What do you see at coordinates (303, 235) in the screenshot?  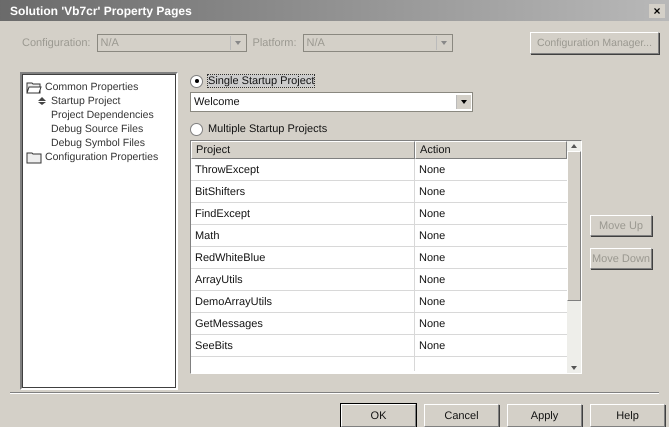 I see `table-cell: Math` at bounding box center [303, 235].